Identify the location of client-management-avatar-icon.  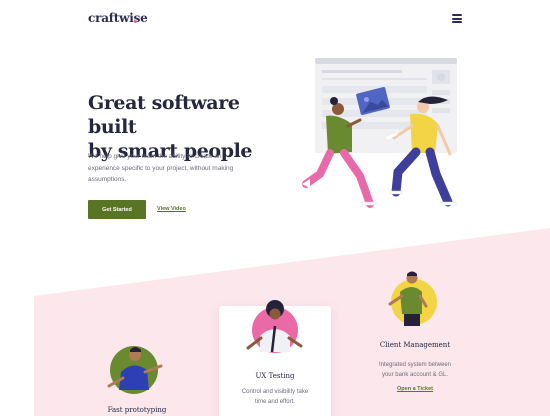
(412, 298).